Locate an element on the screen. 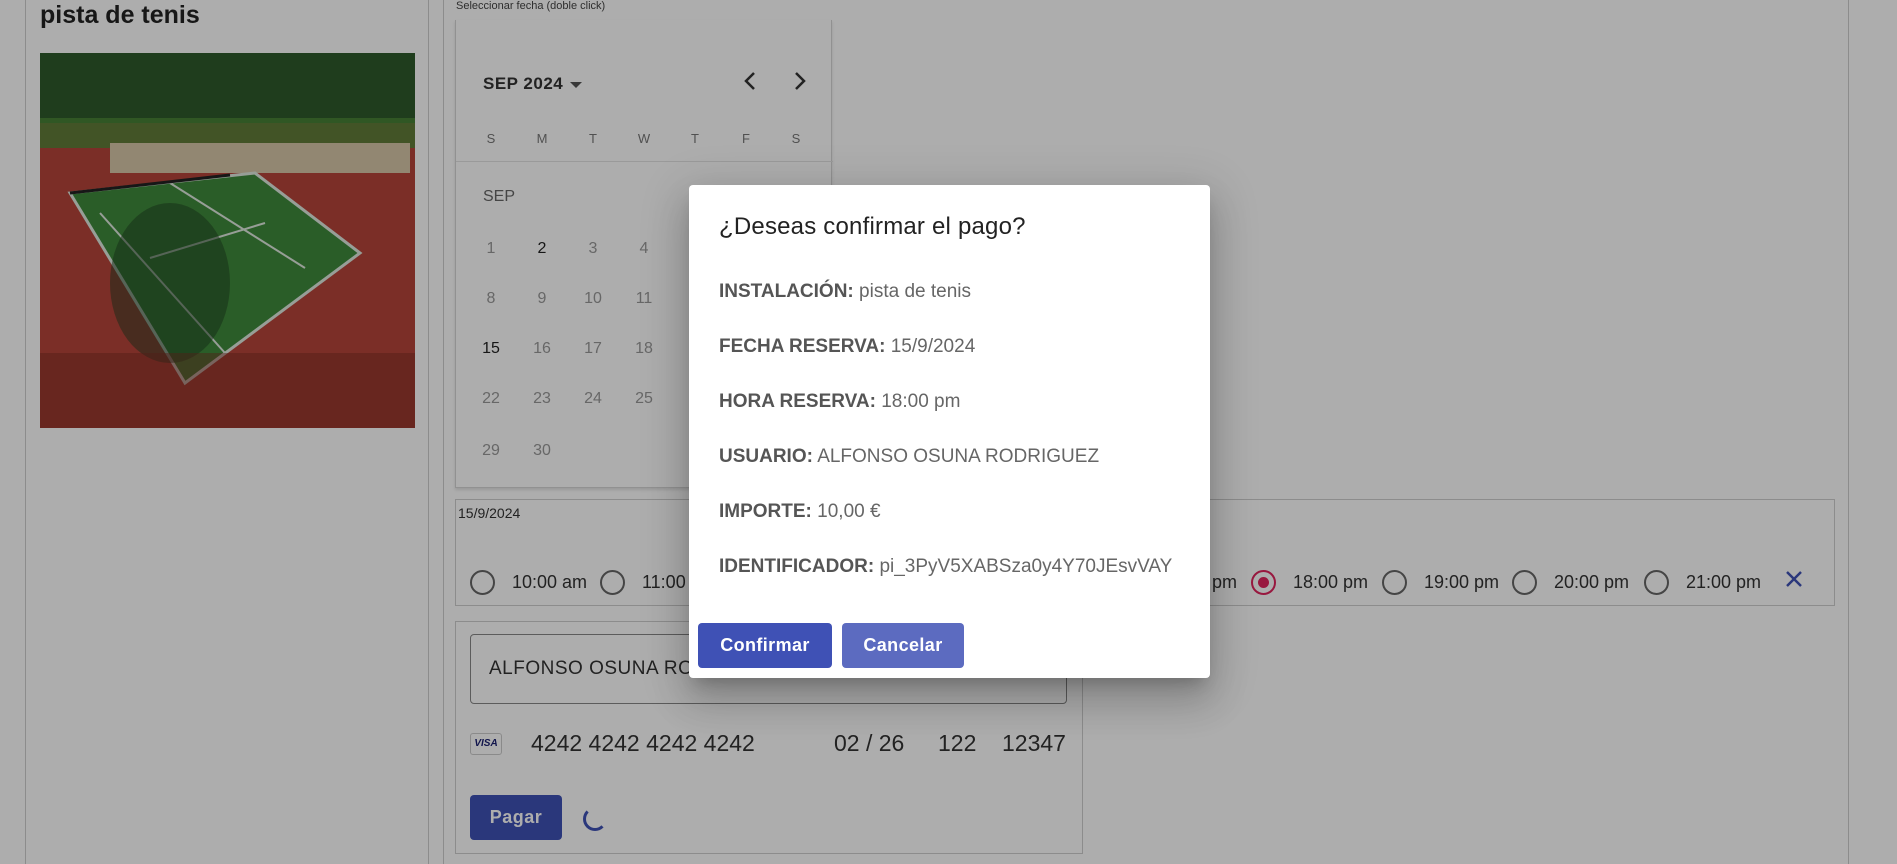 The image size is (1897, 864). info-label: USUARIO: is located at coordinates (766, 456).